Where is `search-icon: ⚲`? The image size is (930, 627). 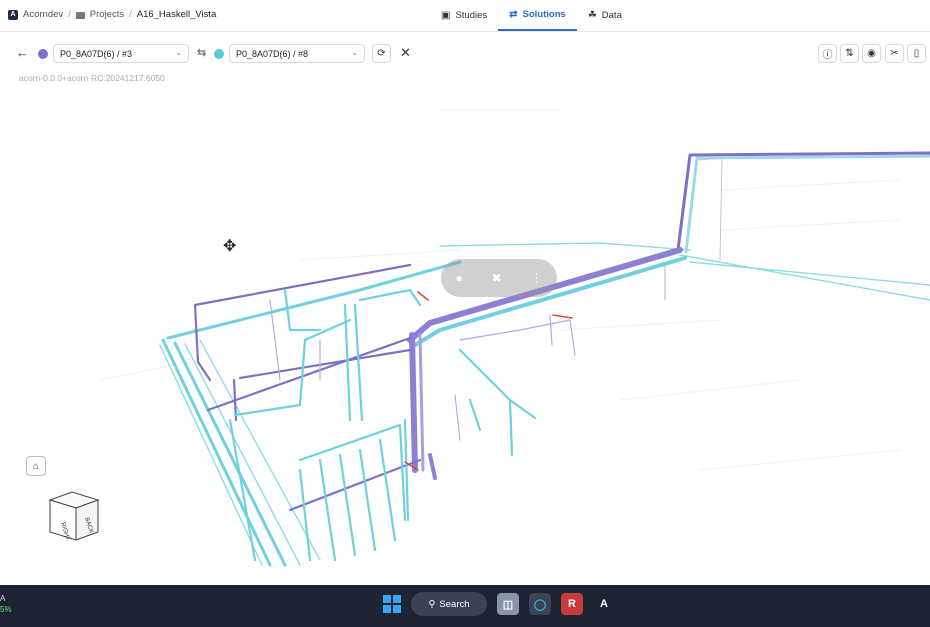 search-icon: ⚲ is located at coordinates (432, 604).